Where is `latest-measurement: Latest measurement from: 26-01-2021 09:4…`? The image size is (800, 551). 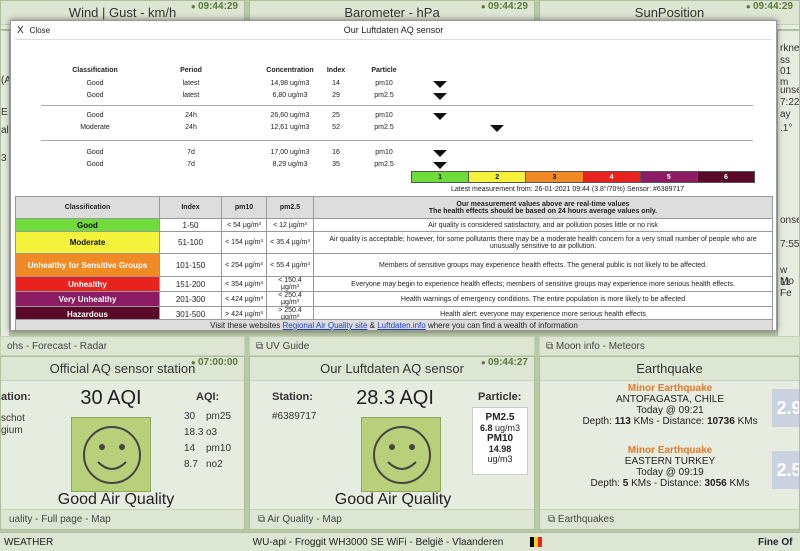
latest-measurement: Latest measurement from: 26-01-2021 09:4… is located at coordinates (568, 189).